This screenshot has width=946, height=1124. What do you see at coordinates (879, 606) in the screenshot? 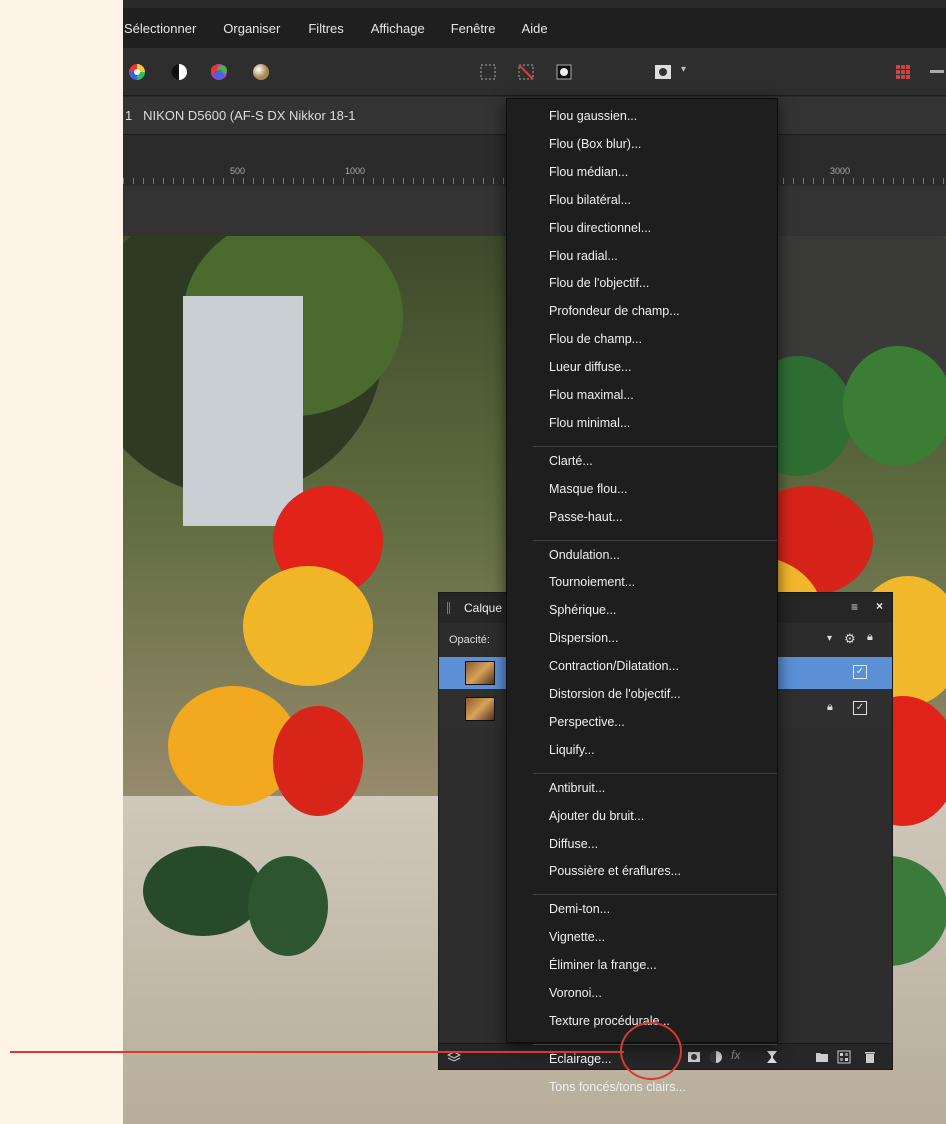
I see `close-icon: ×` at bounding box center [879, 606].